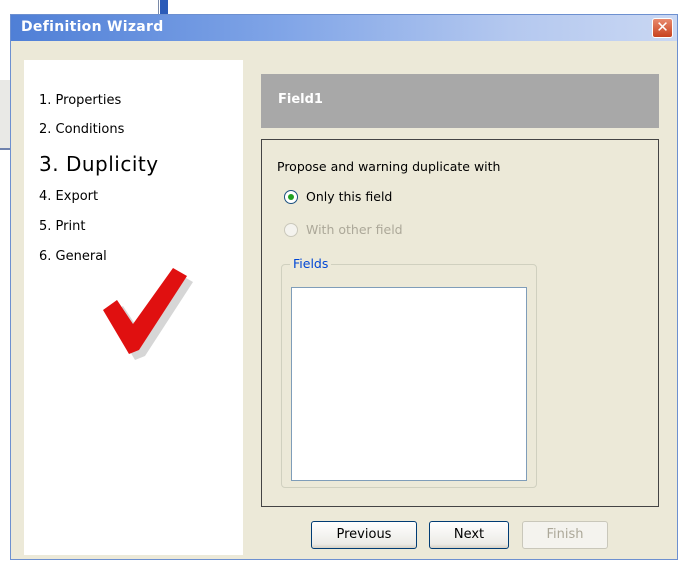 The width and height of the screenshot is (683, 562). Describe the element at coordinates (164, 7) in the screenshot. I see `background-window-edge` at that location.